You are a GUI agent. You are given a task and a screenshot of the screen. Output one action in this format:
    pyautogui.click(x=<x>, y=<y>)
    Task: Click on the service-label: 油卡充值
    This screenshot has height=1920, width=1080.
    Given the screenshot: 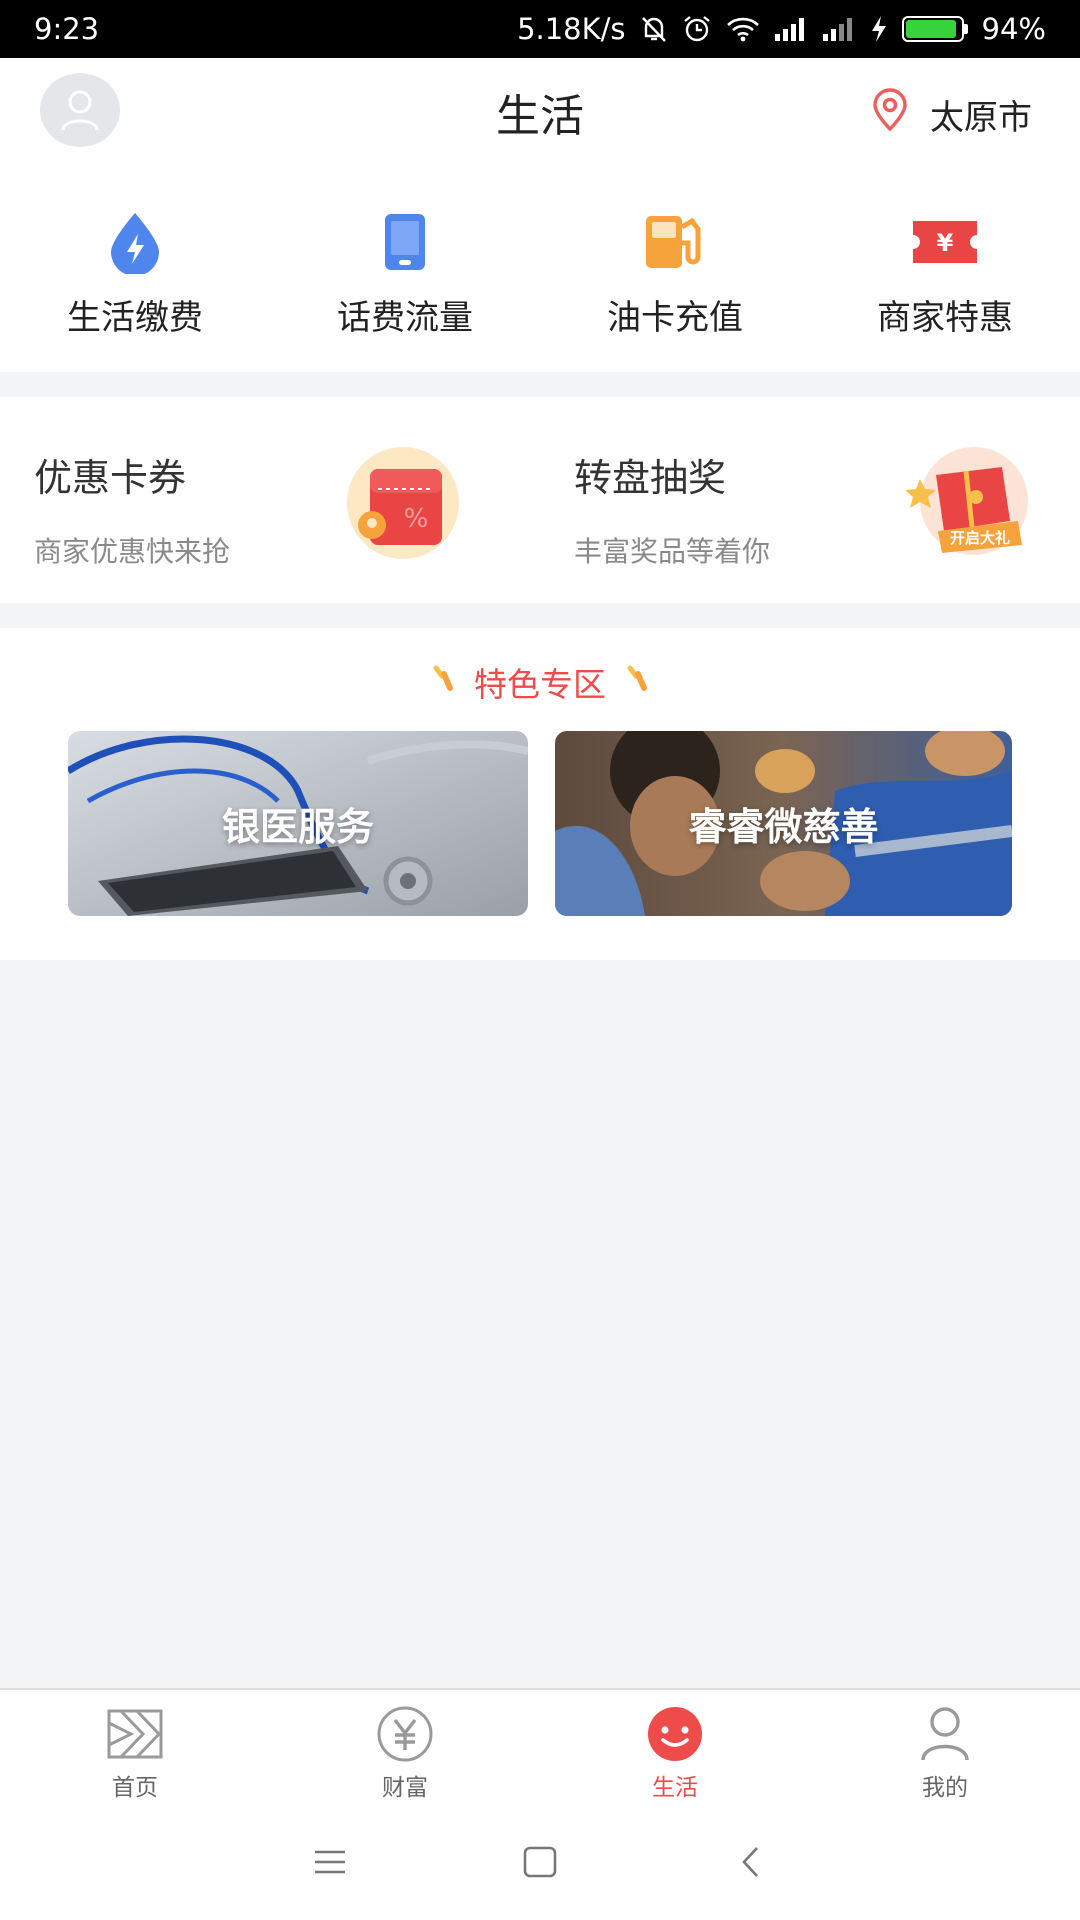 What is the action you would take?
    pyautogui.click(x=675, y=318)
    